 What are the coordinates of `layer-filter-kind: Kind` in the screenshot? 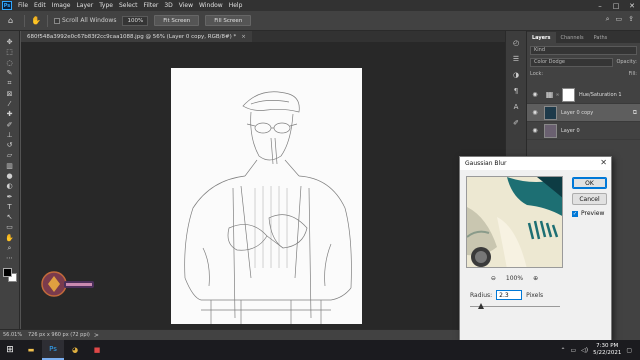 It's located at (583, 50).